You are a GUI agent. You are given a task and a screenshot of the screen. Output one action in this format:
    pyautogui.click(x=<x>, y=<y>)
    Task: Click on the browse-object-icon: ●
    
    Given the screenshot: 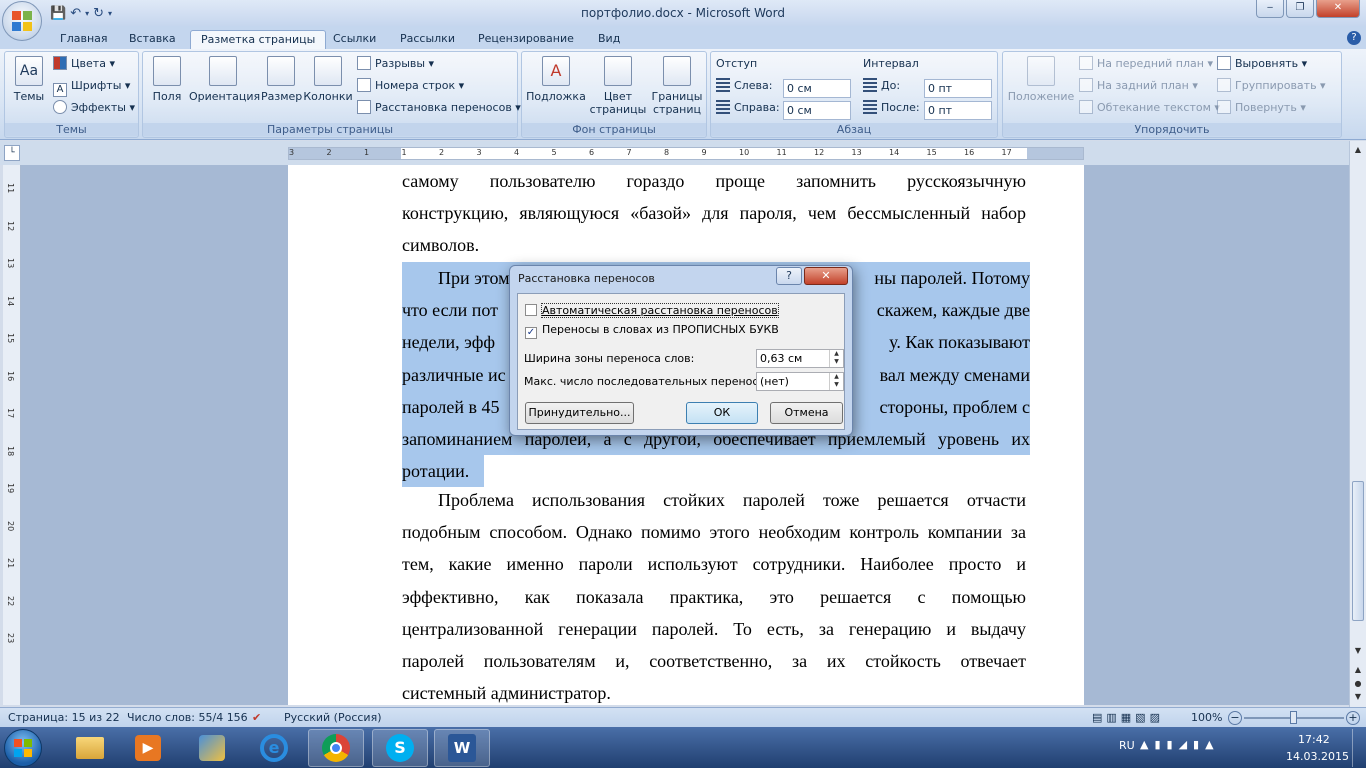 What is the action you would take?
    pyautogui.click(x=1358, y=685)
    